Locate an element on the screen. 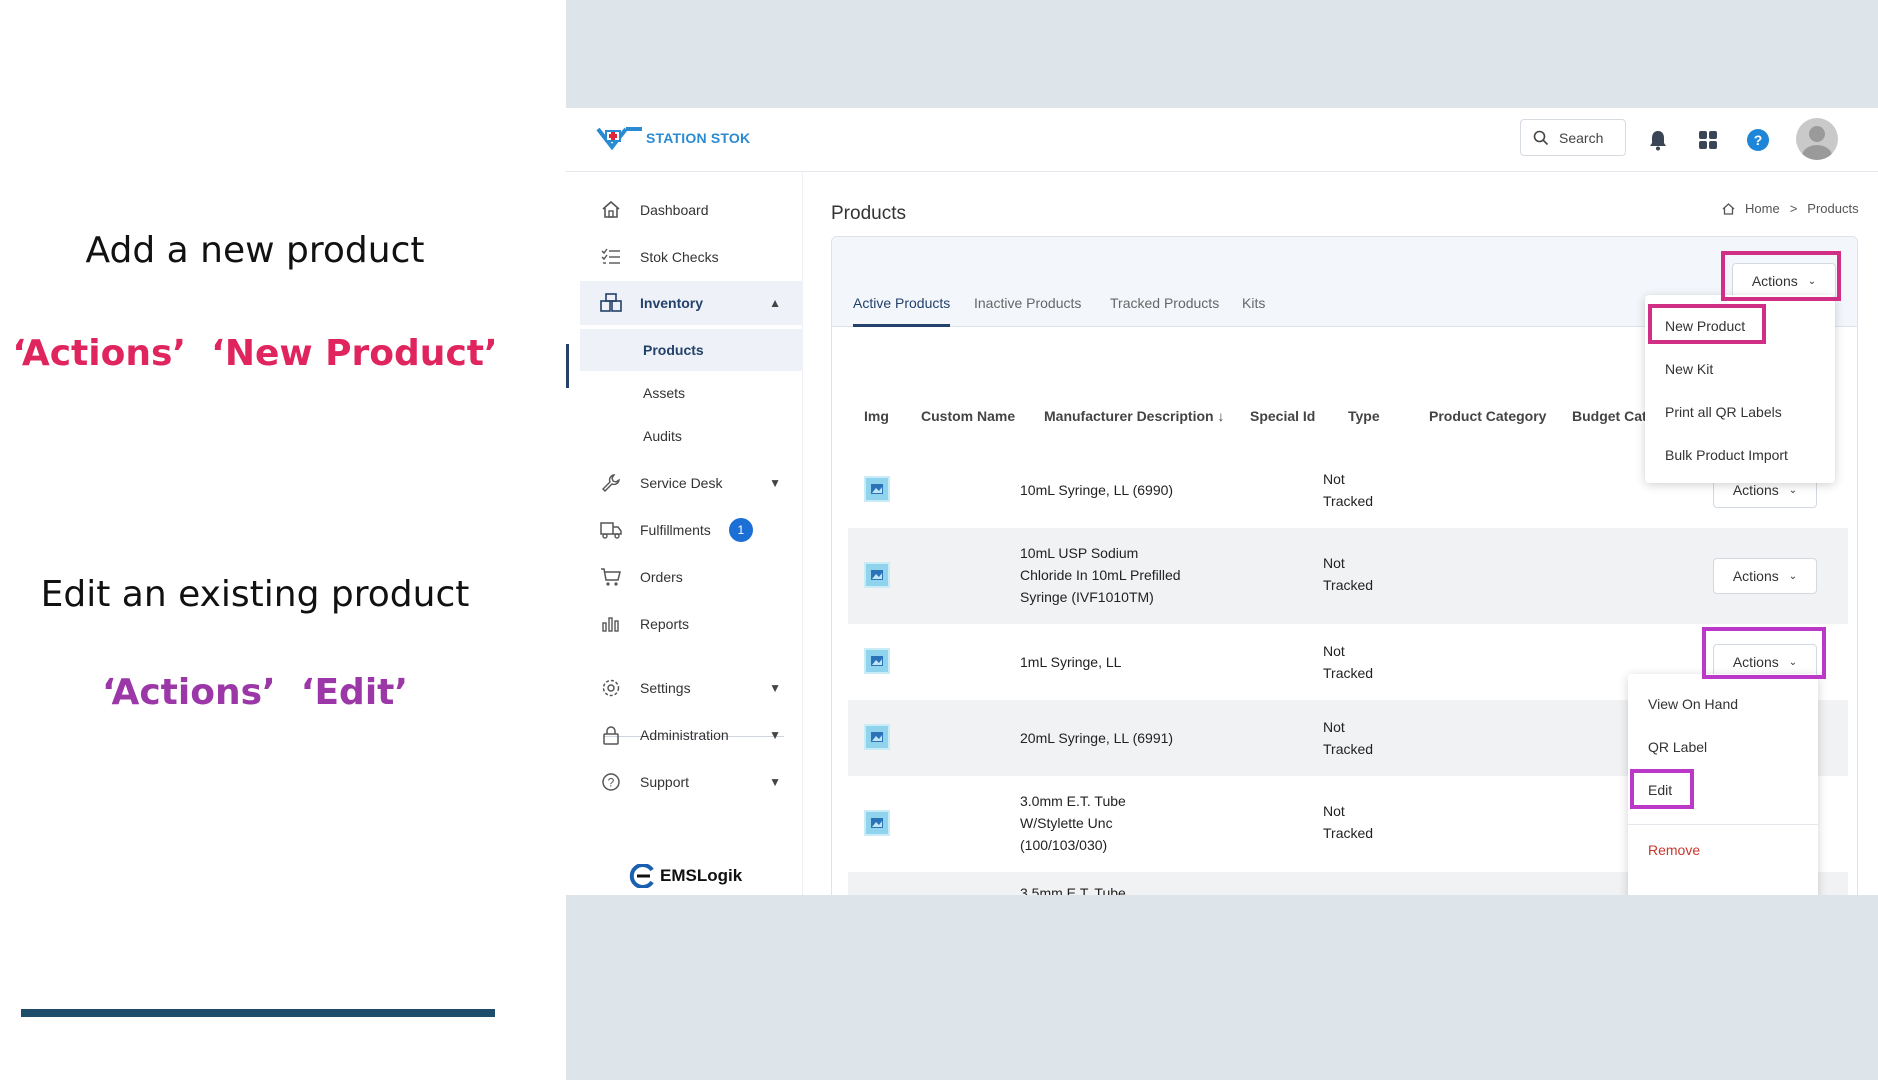 The height and width of the screenshot is (1080, 1878). menu-item-bulk-product-import: Bulk Product Import is located at coordinates (1740, 455).